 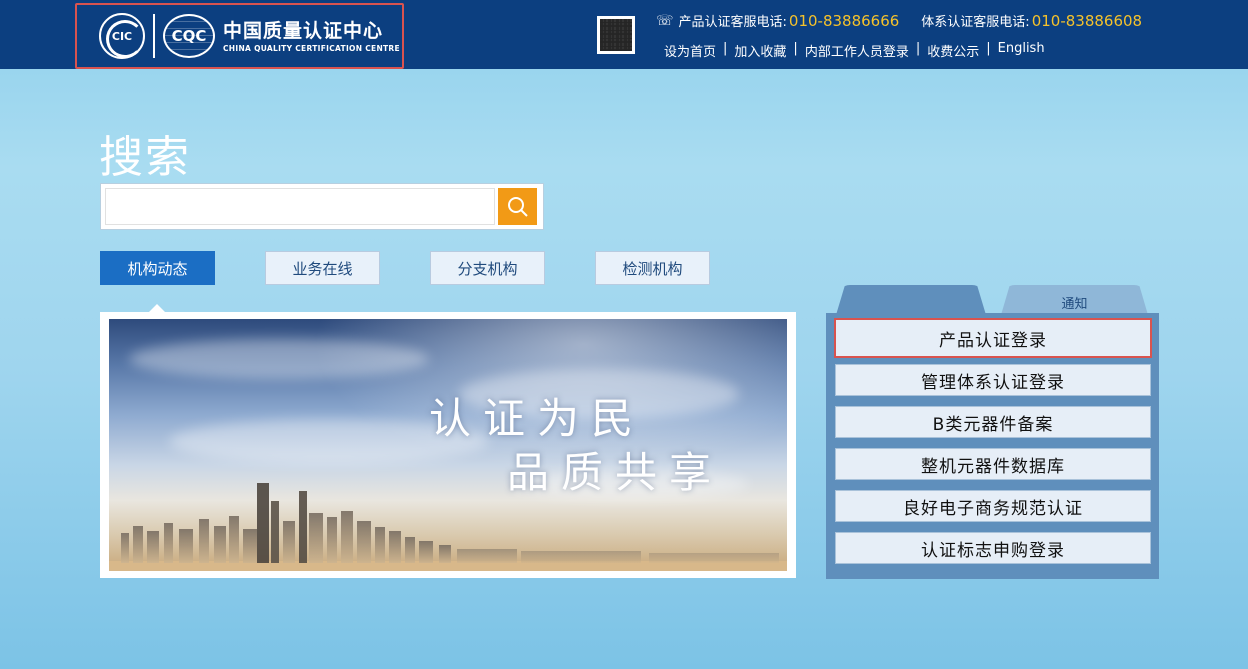 I want to click on cqc-logo-text: CQC, so click(x=189, y=36).